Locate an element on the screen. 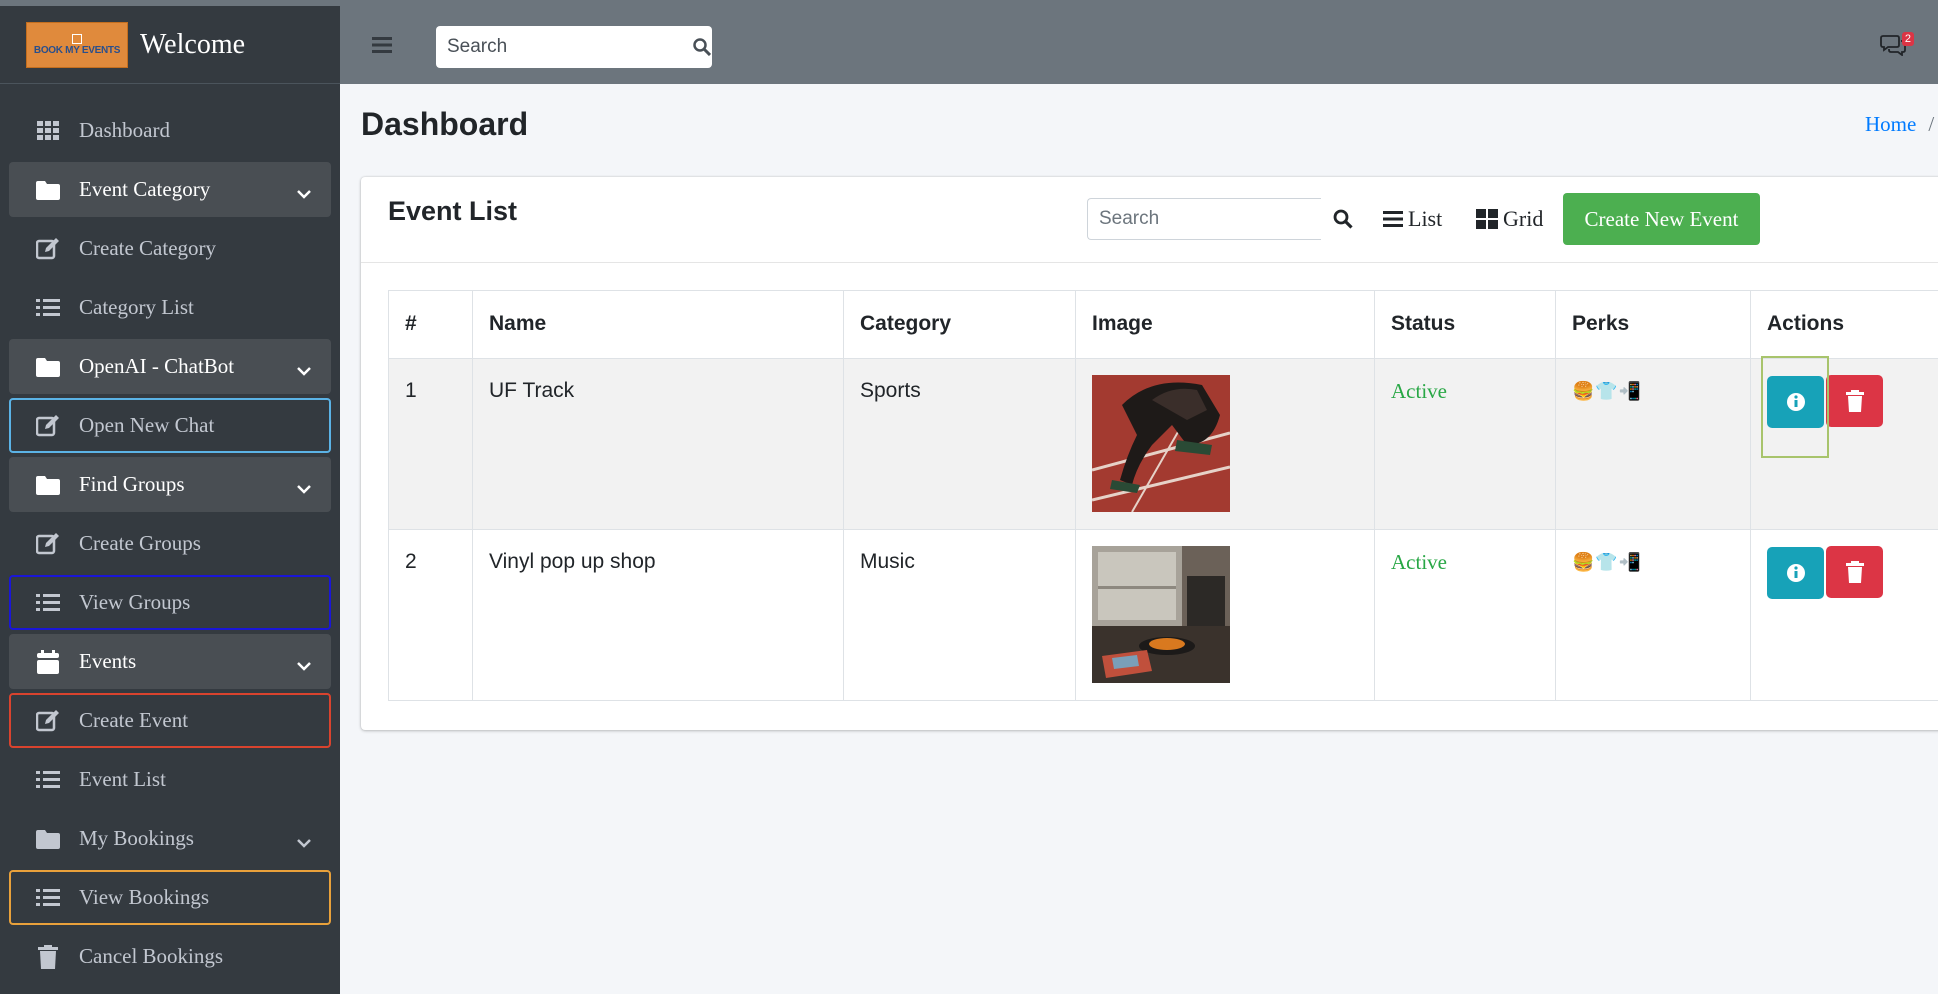 The height and width of the screenshot is (994, 1938). breadcrumb: Home / is located at coordinates (1899, 124).